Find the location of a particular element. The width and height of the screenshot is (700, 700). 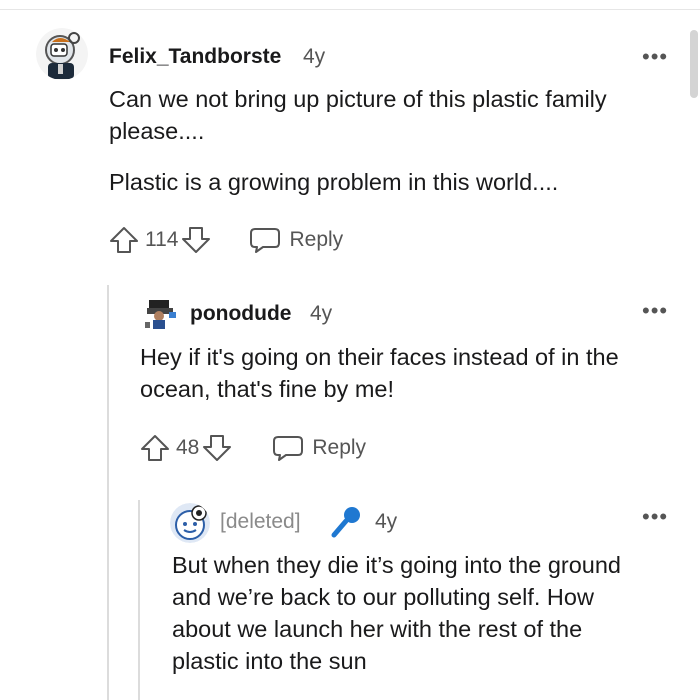

comment-author: [deleted] is located at coordinates (260, 521).